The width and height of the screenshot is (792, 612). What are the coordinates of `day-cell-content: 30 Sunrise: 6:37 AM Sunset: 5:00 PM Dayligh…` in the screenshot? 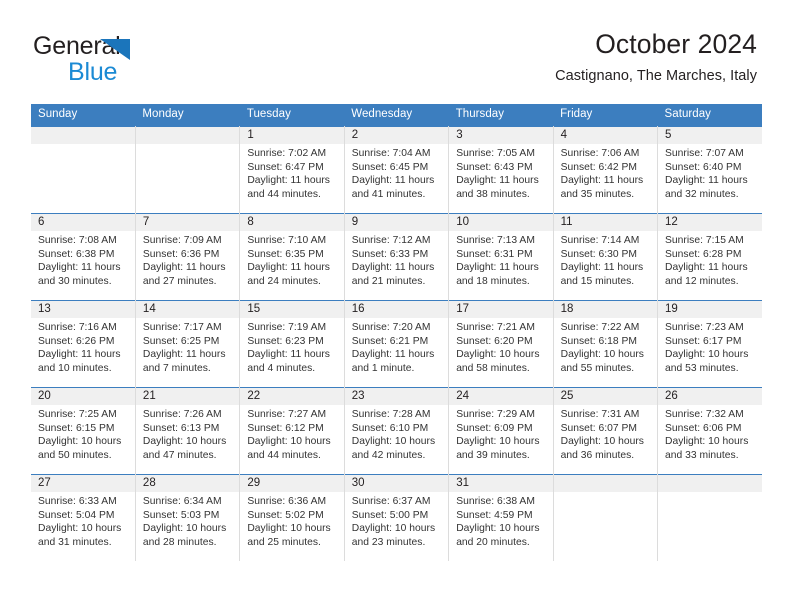 It's located at (396, 518).